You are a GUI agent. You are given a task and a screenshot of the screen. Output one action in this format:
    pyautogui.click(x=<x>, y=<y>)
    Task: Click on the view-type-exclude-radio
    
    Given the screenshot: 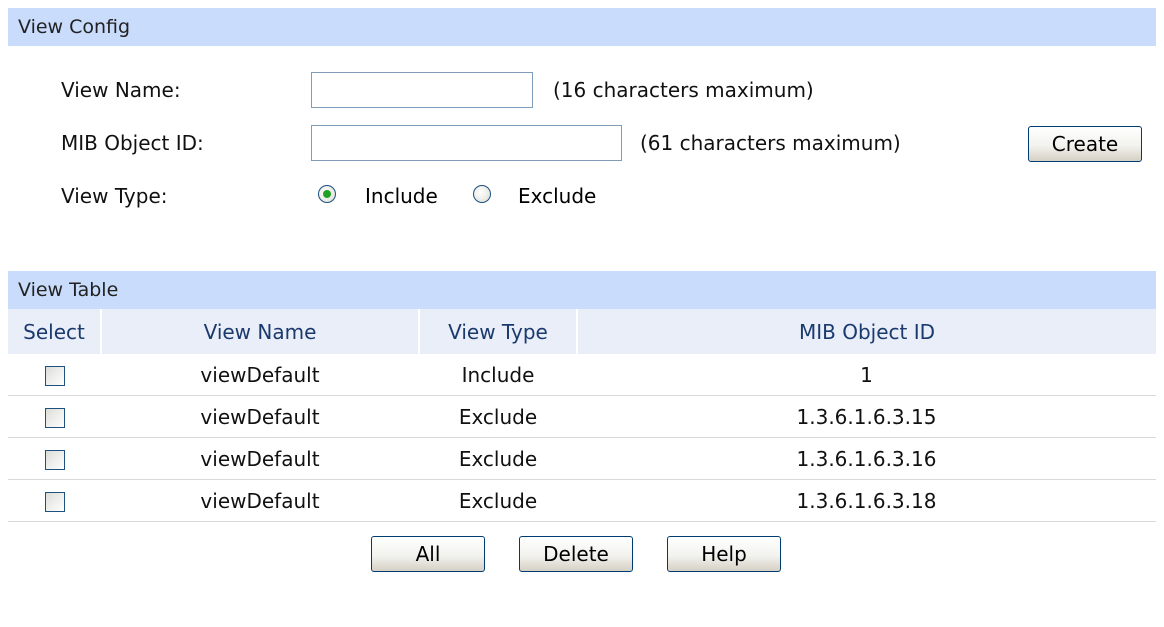 What is the action you would take?
    pyautogui.click(x=482, y=194)
    